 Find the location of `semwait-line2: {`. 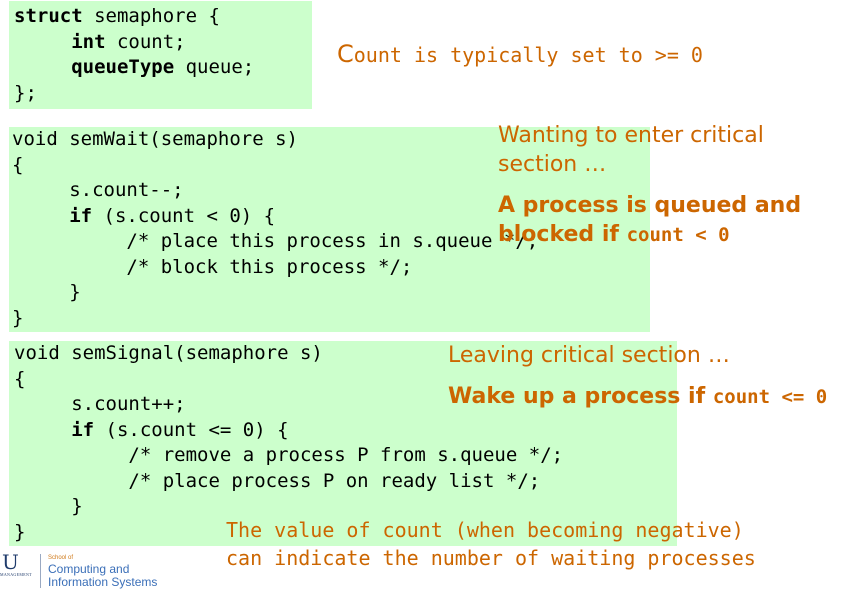

semwait-line2: { is located at coordinates (18, 164).